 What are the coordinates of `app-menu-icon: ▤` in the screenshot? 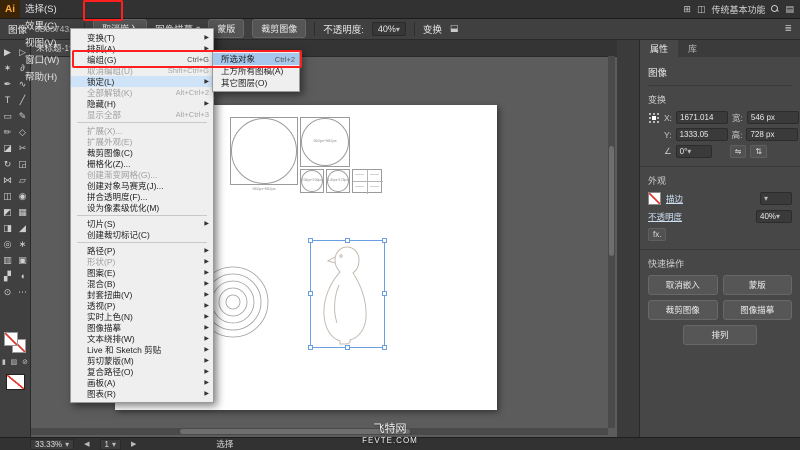 It's located at (789, 9).